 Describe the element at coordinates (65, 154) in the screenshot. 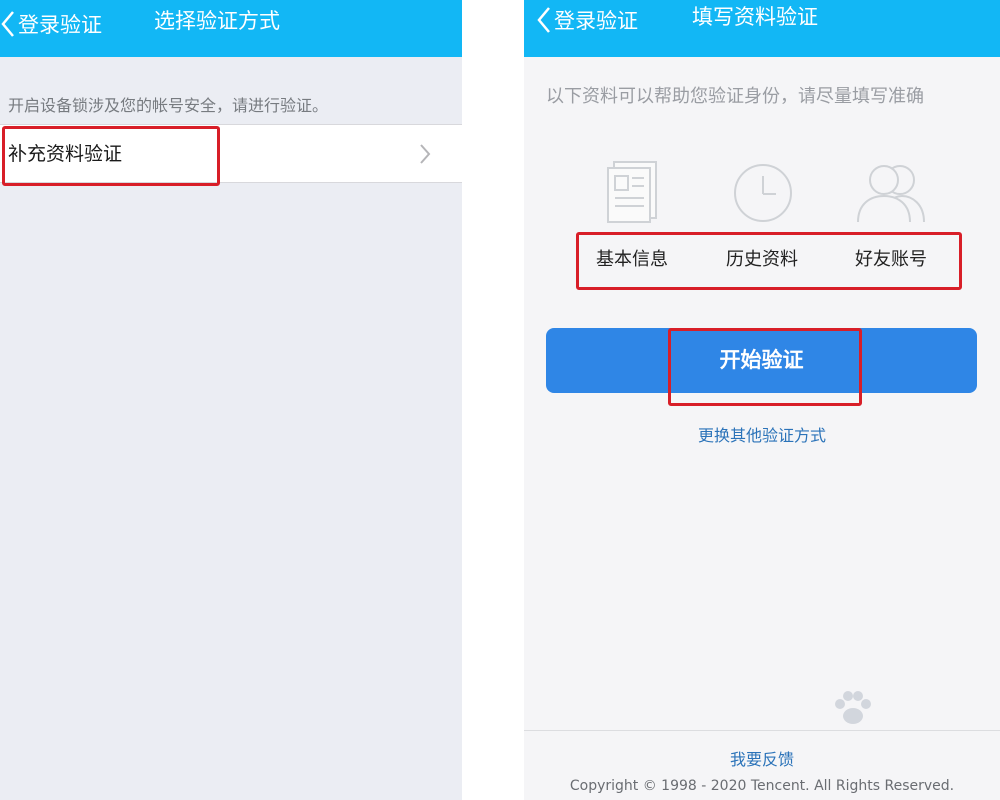

I see `option-label: 补充资料验证` at that location.